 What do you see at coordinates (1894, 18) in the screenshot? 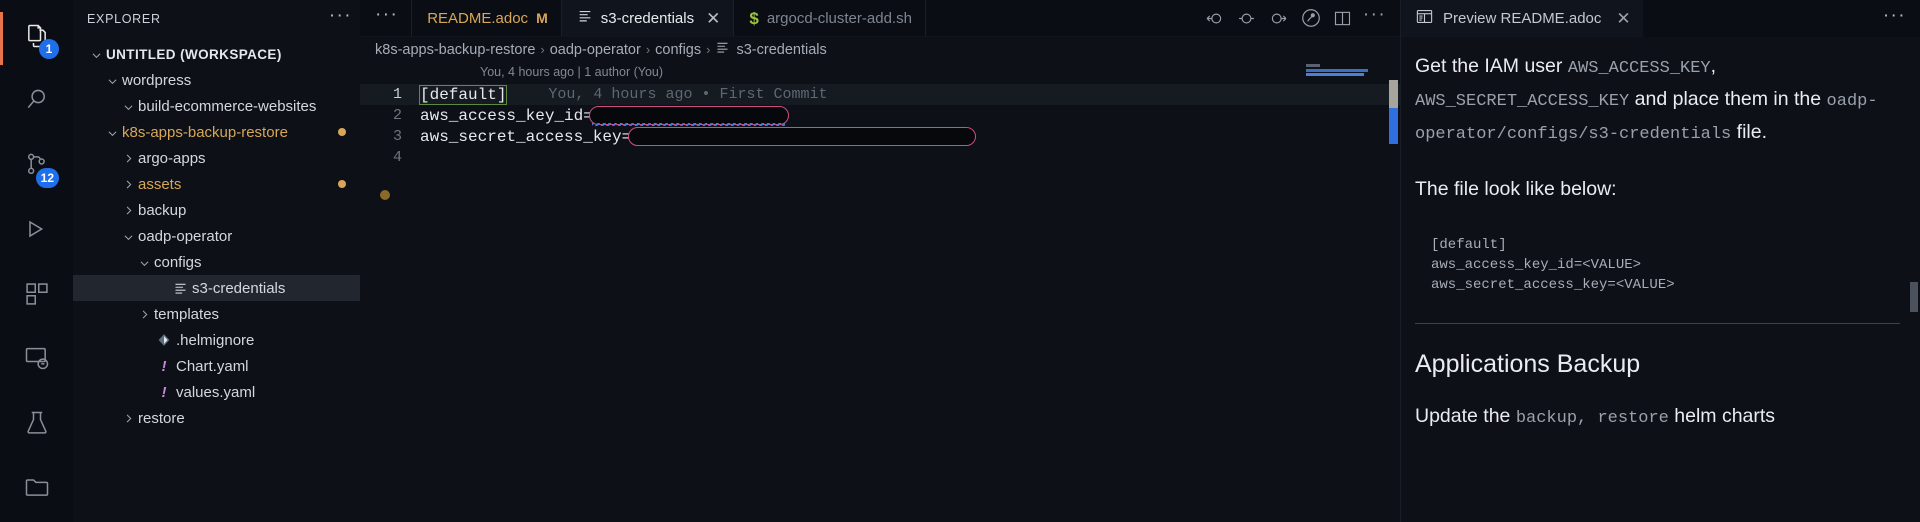
I see `preview-more-actions: ···` at bounding box center [1894, 18].